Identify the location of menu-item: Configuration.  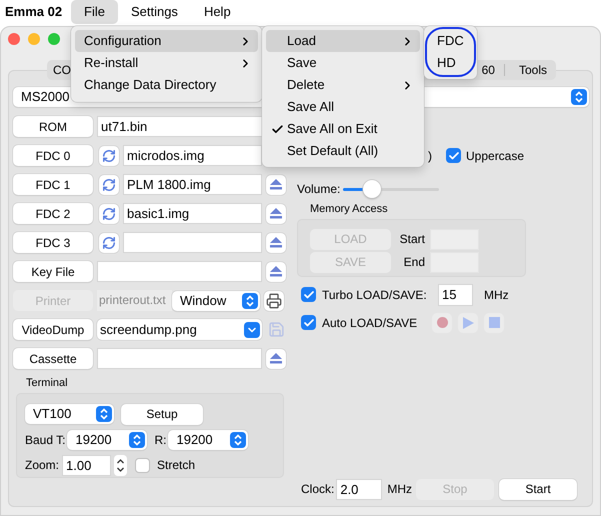
(166, 41).